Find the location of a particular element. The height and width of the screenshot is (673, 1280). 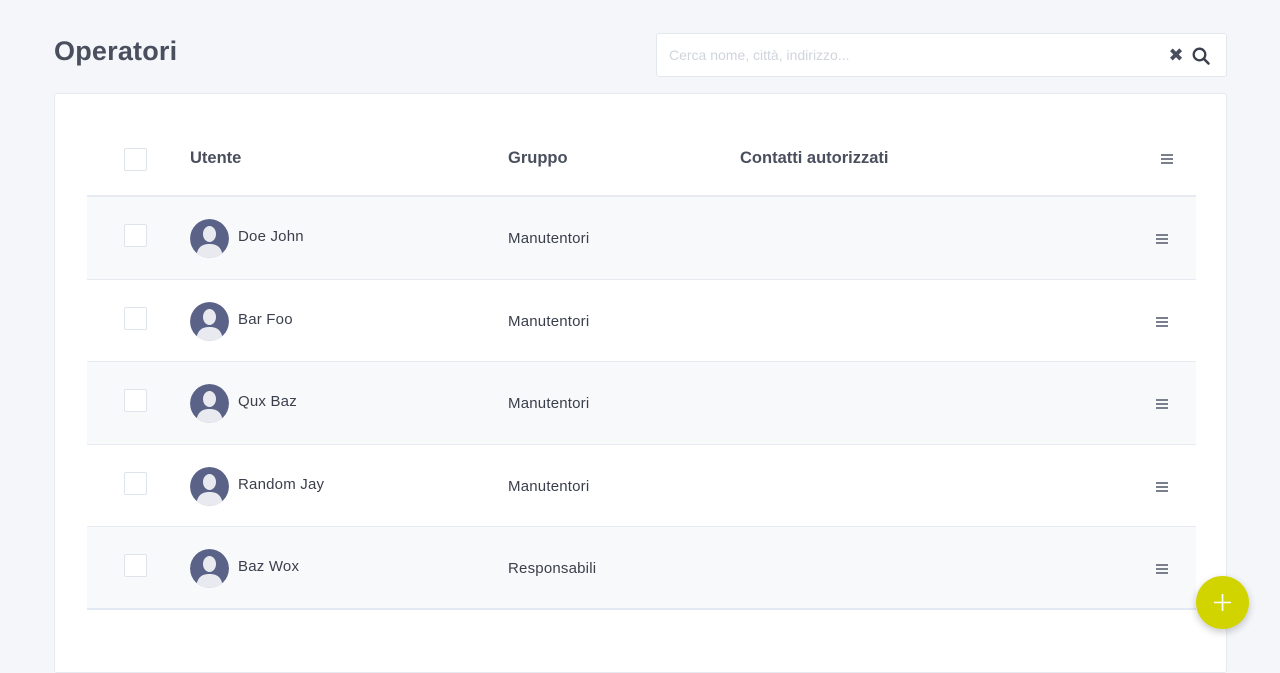

table-row: Qux Baz Manutentori is located at coordinates (641, 403).